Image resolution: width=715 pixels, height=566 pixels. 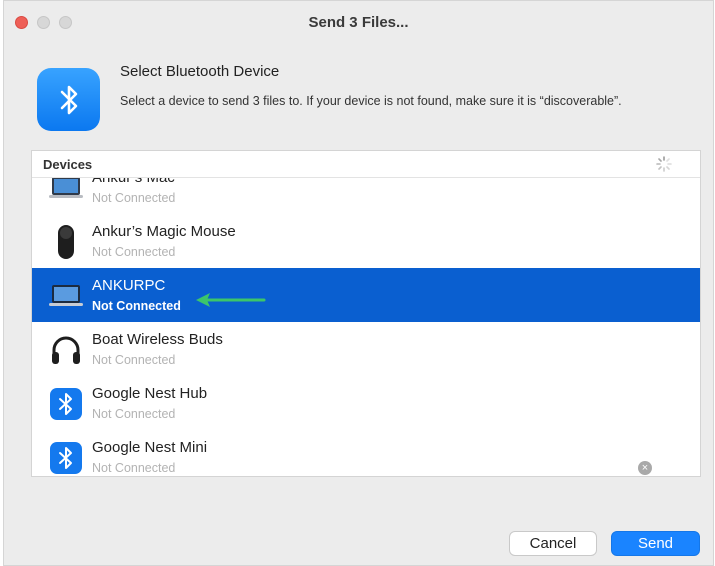 What do you see at coordinates (150, 447) in the screenshot?
I see `device-name: Google Nest Mini` at bounding box center [150, 447].